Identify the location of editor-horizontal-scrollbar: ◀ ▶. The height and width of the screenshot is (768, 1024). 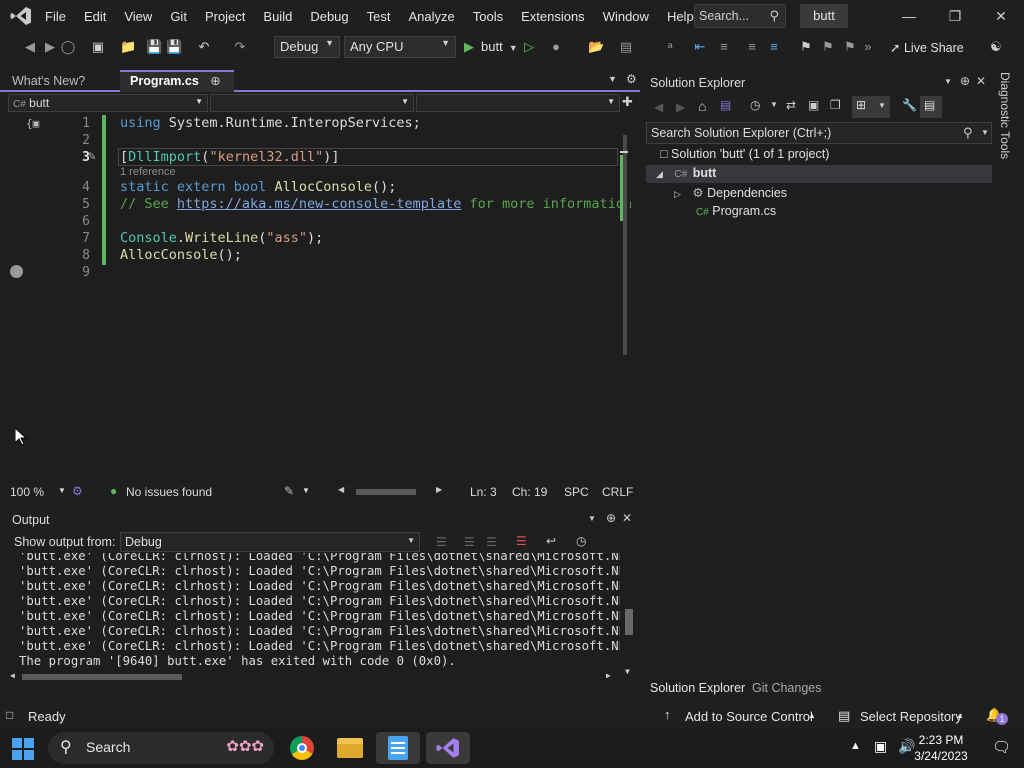
(393, 491).